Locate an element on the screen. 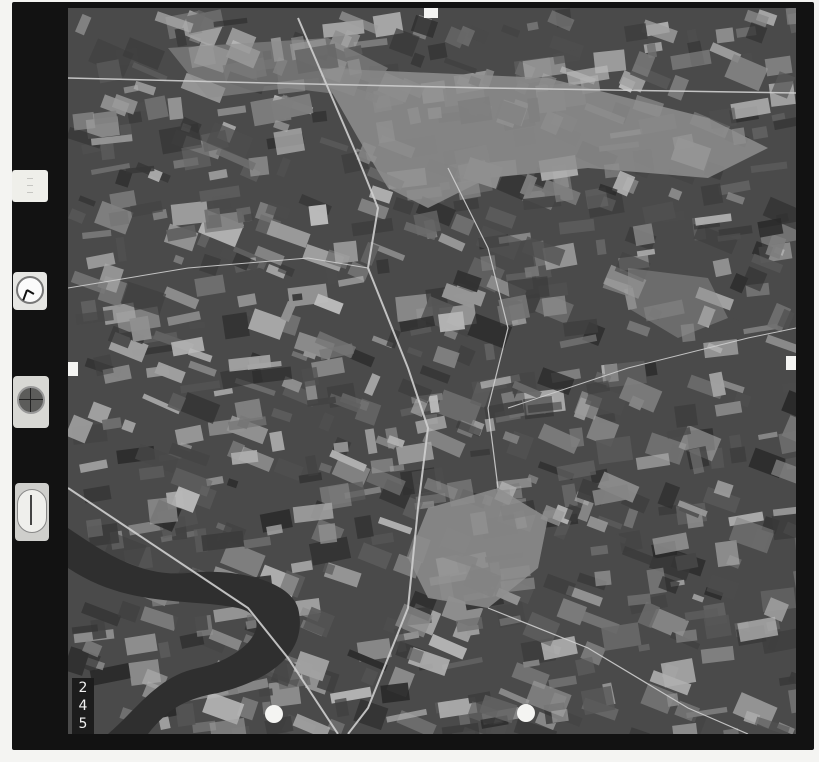  fiducial-notch-left is located at coordinates (73, 369).